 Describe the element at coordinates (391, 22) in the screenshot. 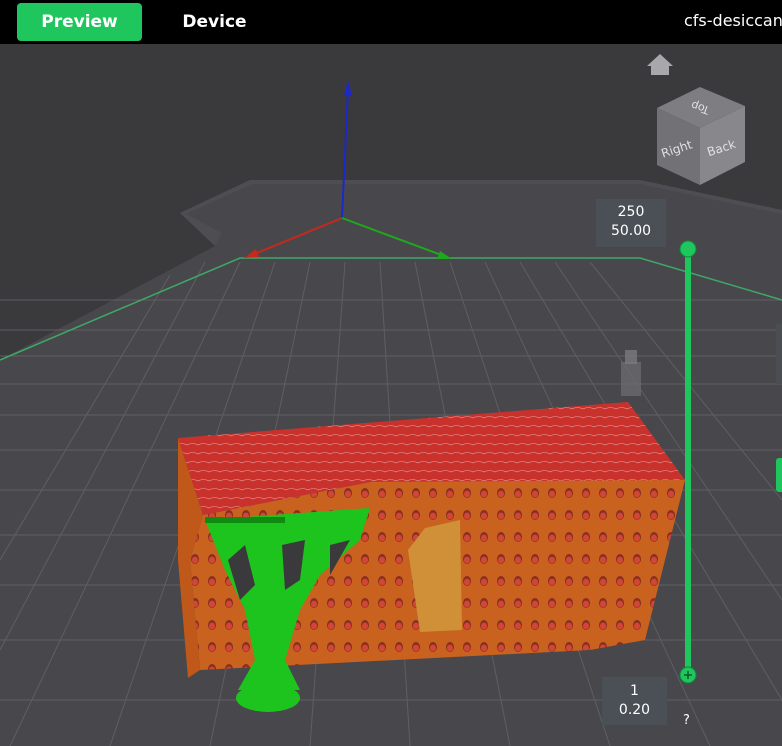

I see `top-toolbar: Preview Device cfs-desiccant` at that location.